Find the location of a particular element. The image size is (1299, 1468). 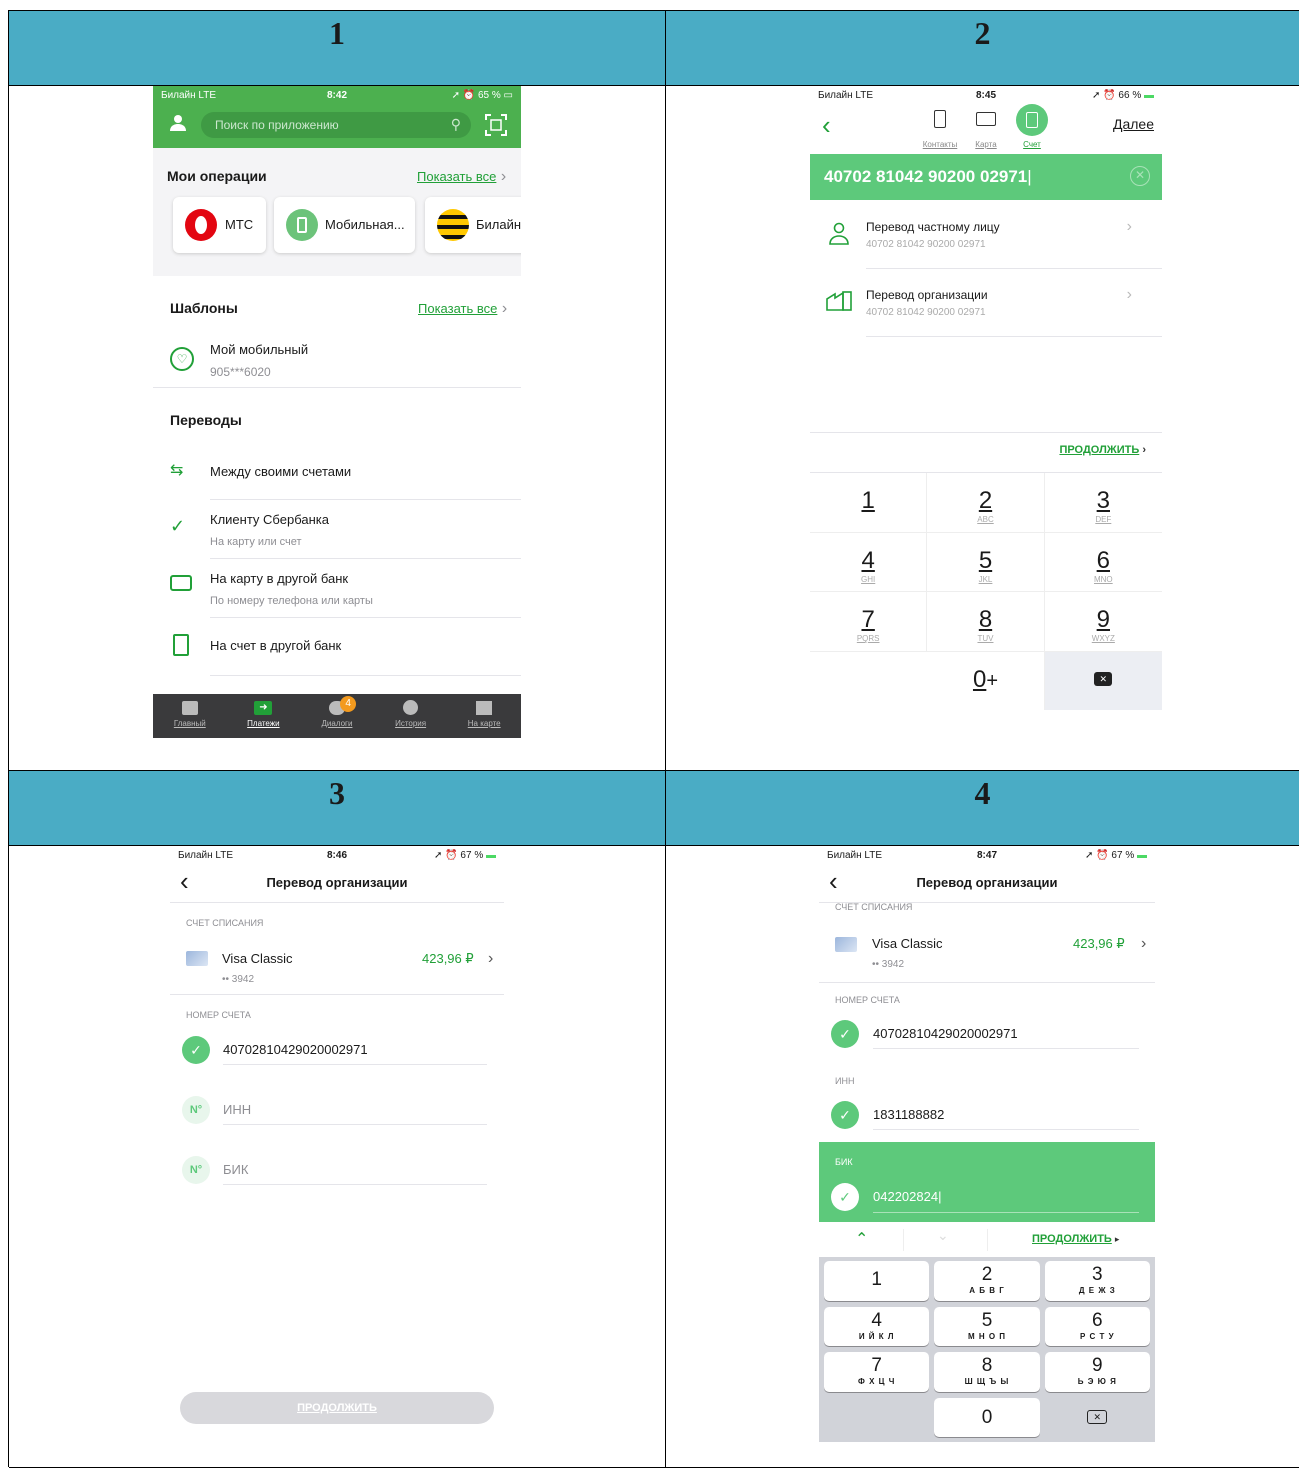

bik-field: БИК ✓ 042202824| is located at coordinates (987, 1182).